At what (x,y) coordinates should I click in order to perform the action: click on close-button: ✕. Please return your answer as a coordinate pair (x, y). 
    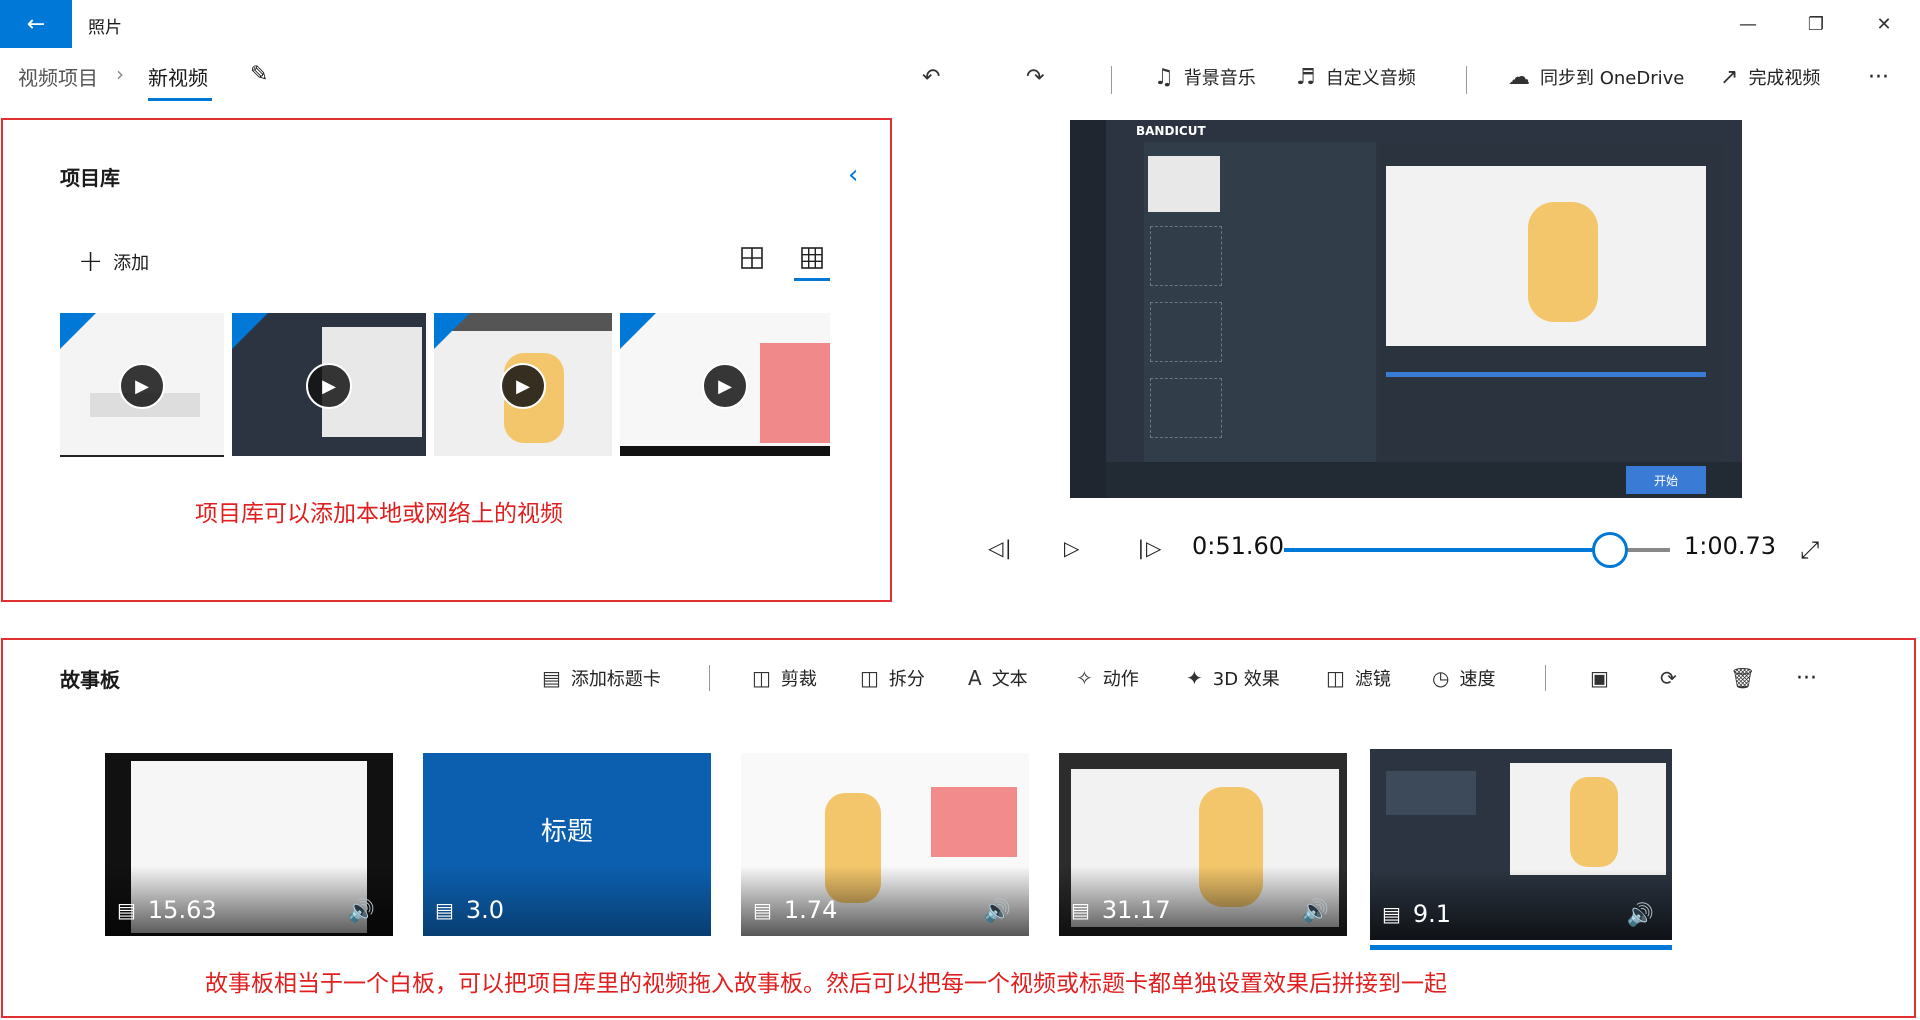
    Looking at the image, I should click on (1884, 24).